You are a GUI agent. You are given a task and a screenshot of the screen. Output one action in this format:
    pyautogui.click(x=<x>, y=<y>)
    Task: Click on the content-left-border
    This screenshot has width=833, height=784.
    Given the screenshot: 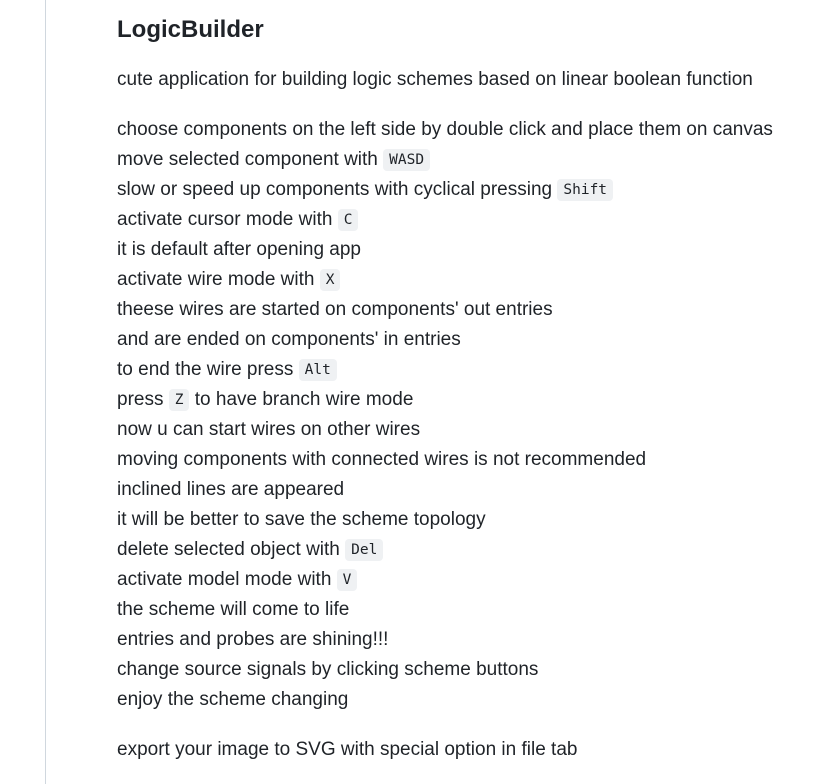 What is the action you would take?
    pyautogui.click(x=45, y=392)
    